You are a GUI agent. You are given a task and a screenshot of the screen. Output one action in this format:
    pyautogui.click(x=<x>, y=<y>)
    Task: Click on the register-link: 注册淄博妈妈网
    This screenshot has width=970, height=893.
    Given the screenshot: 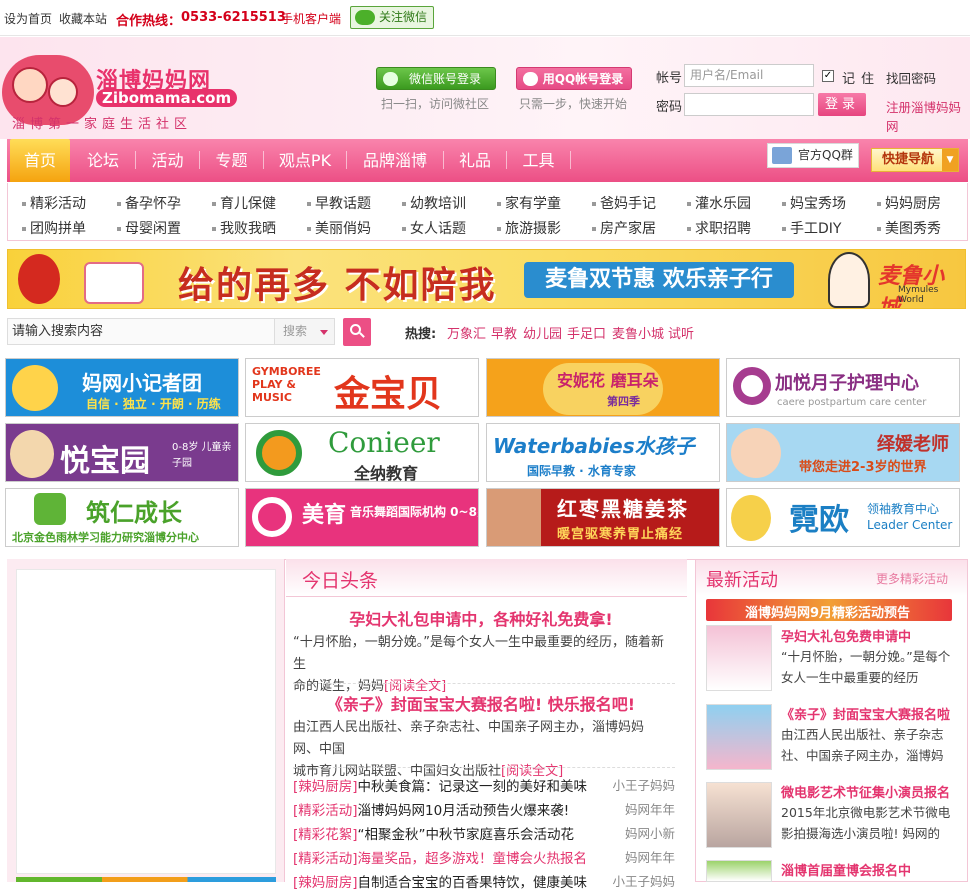 What is the action you would take?
    pyautogui.click(x=928, y=116)
    